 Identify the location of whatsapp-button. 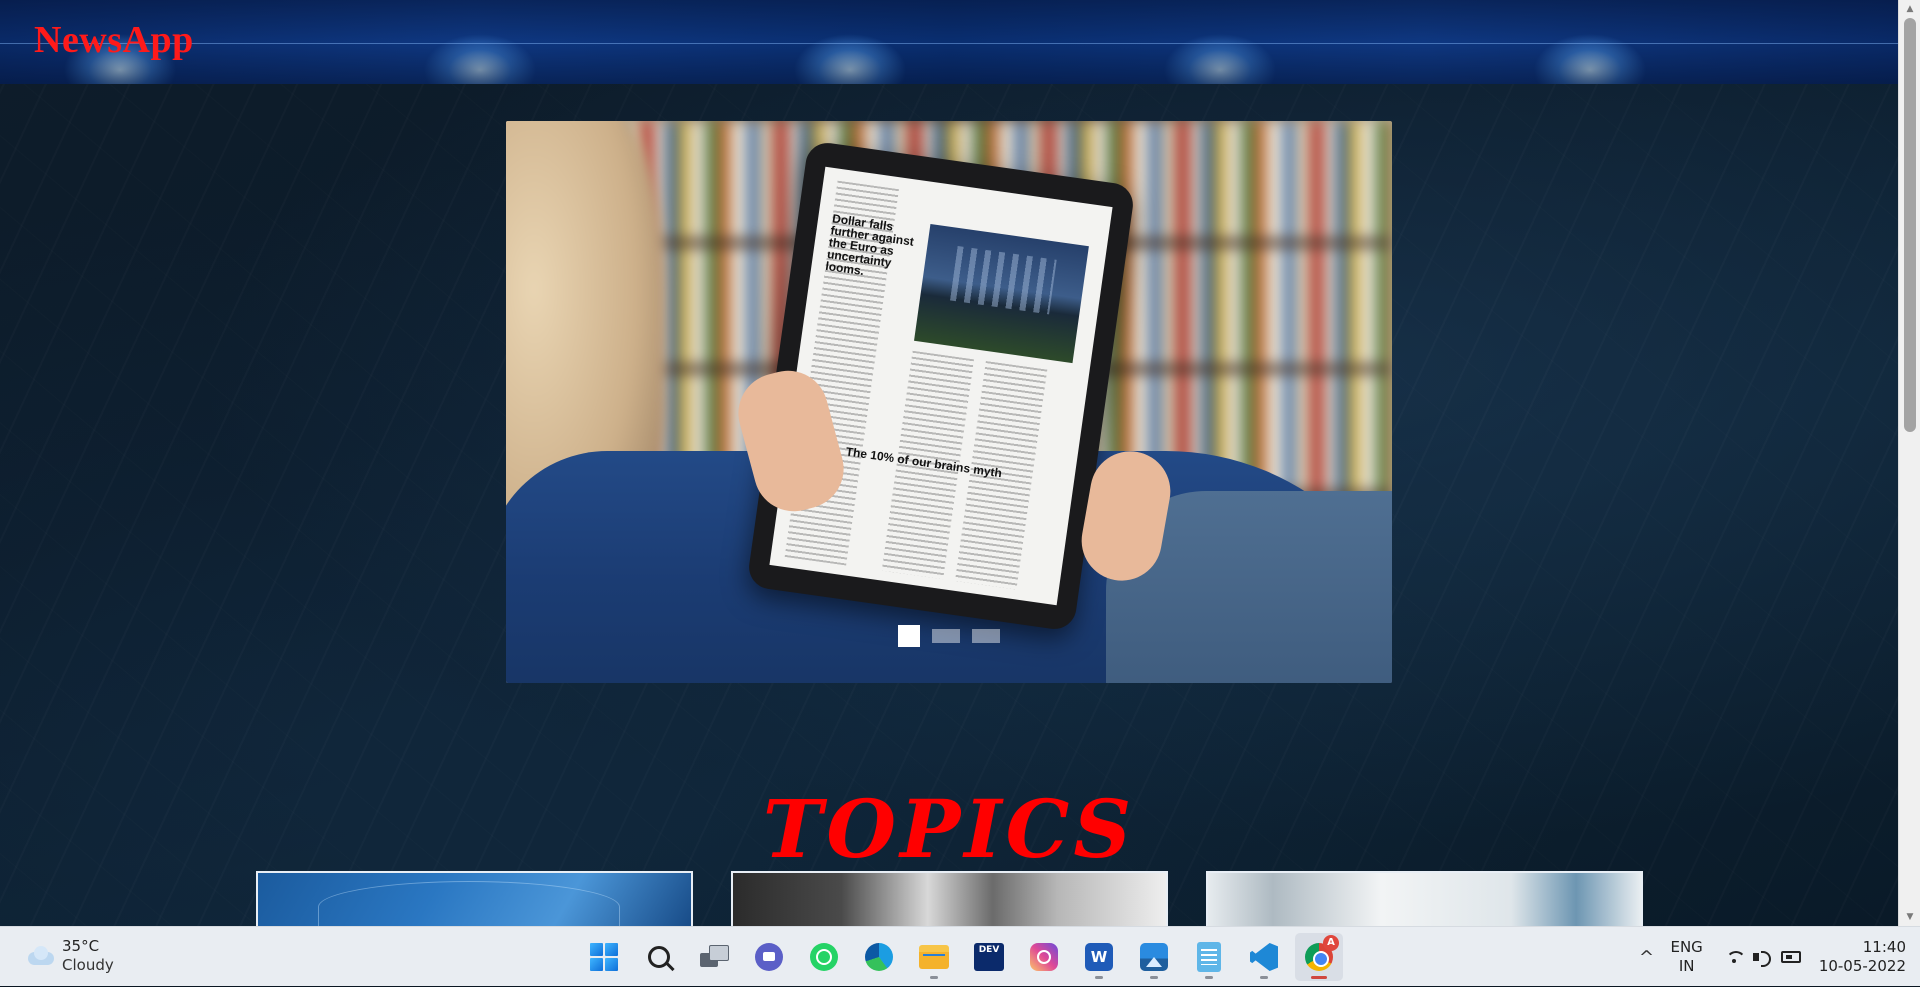
(824, 957).